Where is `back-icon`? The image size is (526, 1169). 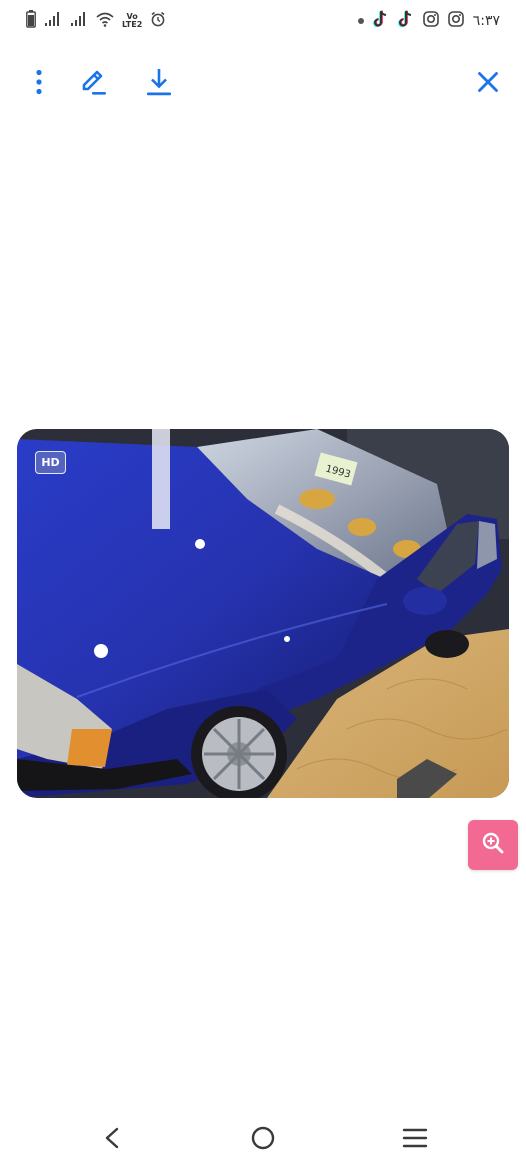 back-icon is located at coordinates (112, 1140).